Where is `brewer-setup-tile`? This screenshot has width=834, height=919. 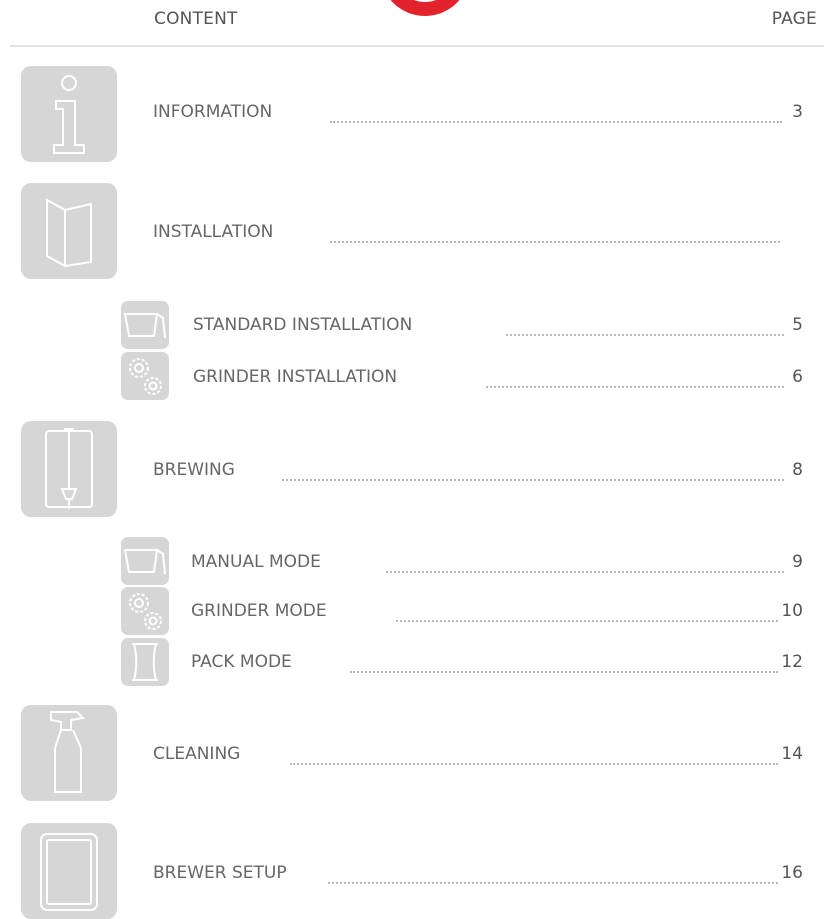 brewer-setup-tile is located at coordinates (69, 871).